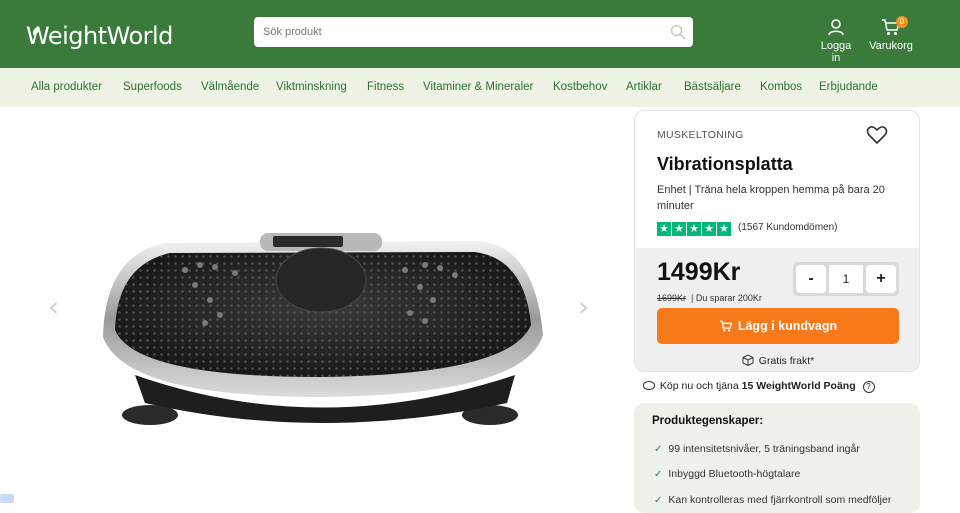 Image resolution: width=960 pixels, height=513 pixels. Describe the element at coordinates (7, 498) in the screenshot. I see `browser-tab-chip` at that location.